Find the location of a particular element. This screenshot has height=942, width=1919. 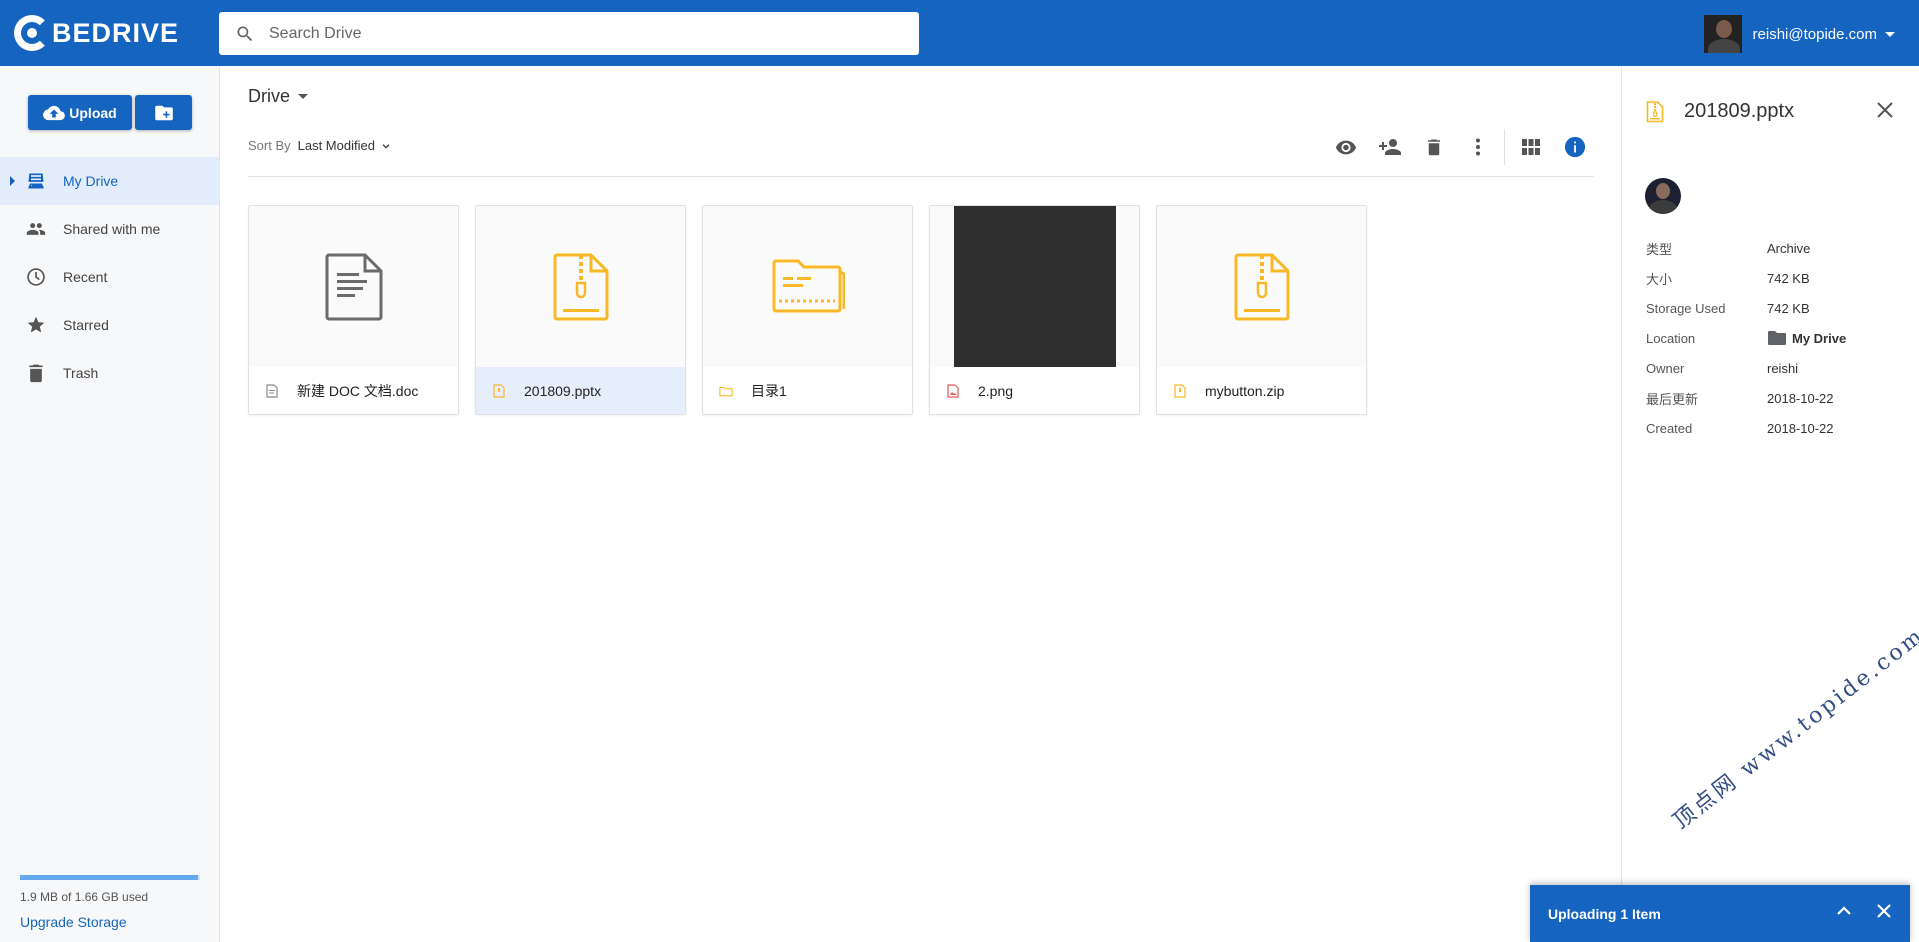

property-key: Storage Used is located at coordinates (1686, 308).